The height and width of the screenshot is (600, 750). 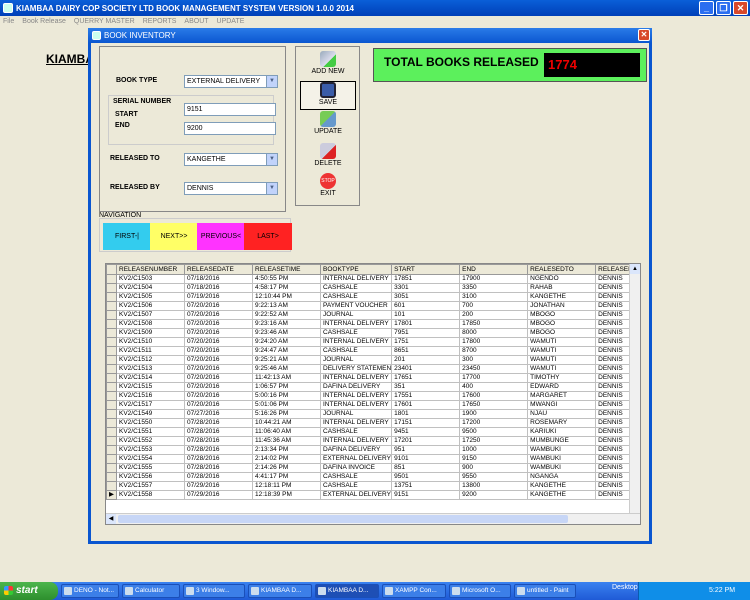 What do you see at coordinates (231, 159) in the screenshot?
I see `released-to-select: KANGETHE ▼` at bounding box center [231, 159].